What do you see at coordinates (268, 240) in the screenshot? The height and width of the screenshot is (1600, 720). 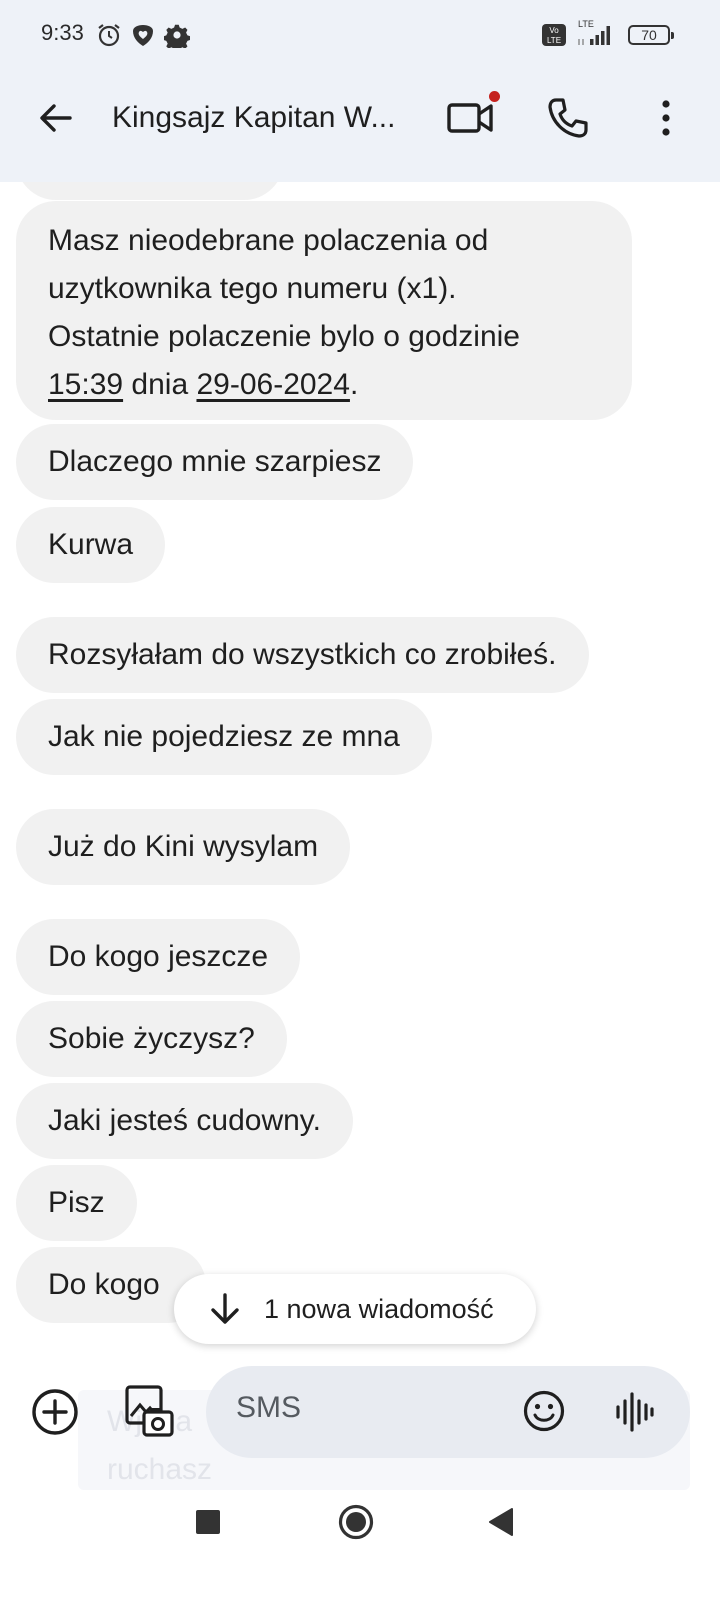 I see `message-line: Masz nieodebrane polaczenia od` at bounding box center [268, 240].